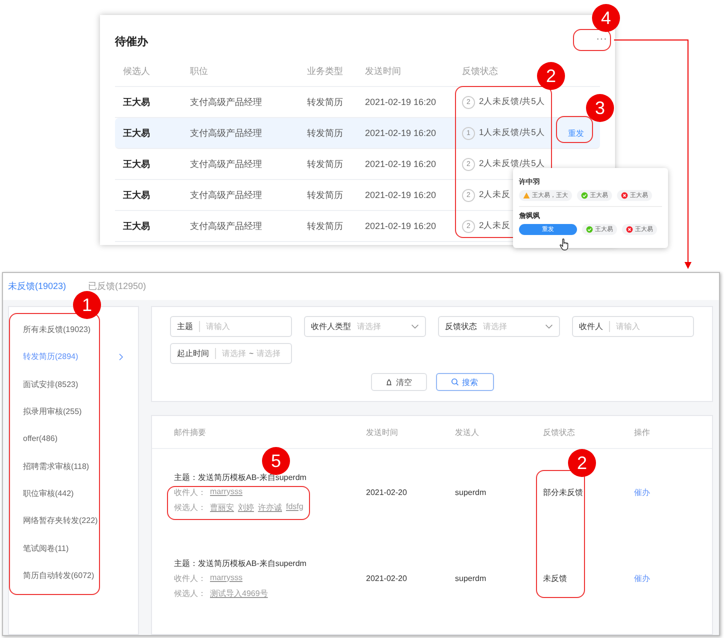 The width and height of the screenshot is (724, 638). I want to click on sidebar-item: 转发简历(2894), so click(50, 356).